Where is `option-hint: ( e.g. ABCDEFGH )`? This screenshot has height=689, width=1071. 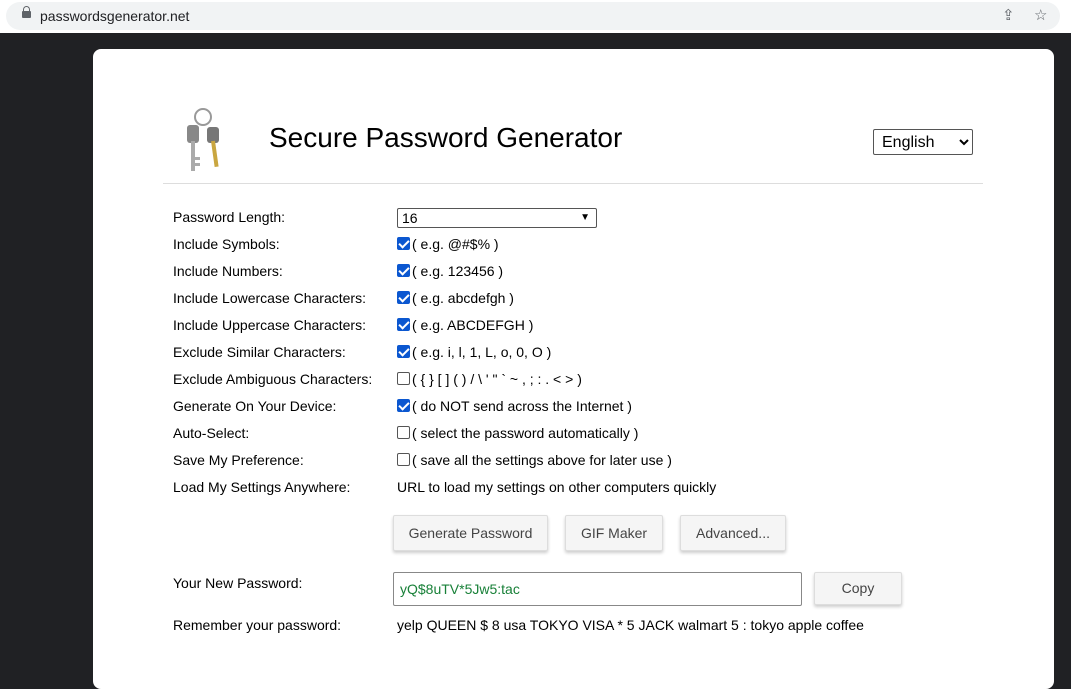
option-hint: ( e.g. ABCDEFGH ) is located at coordinates (473, 325).